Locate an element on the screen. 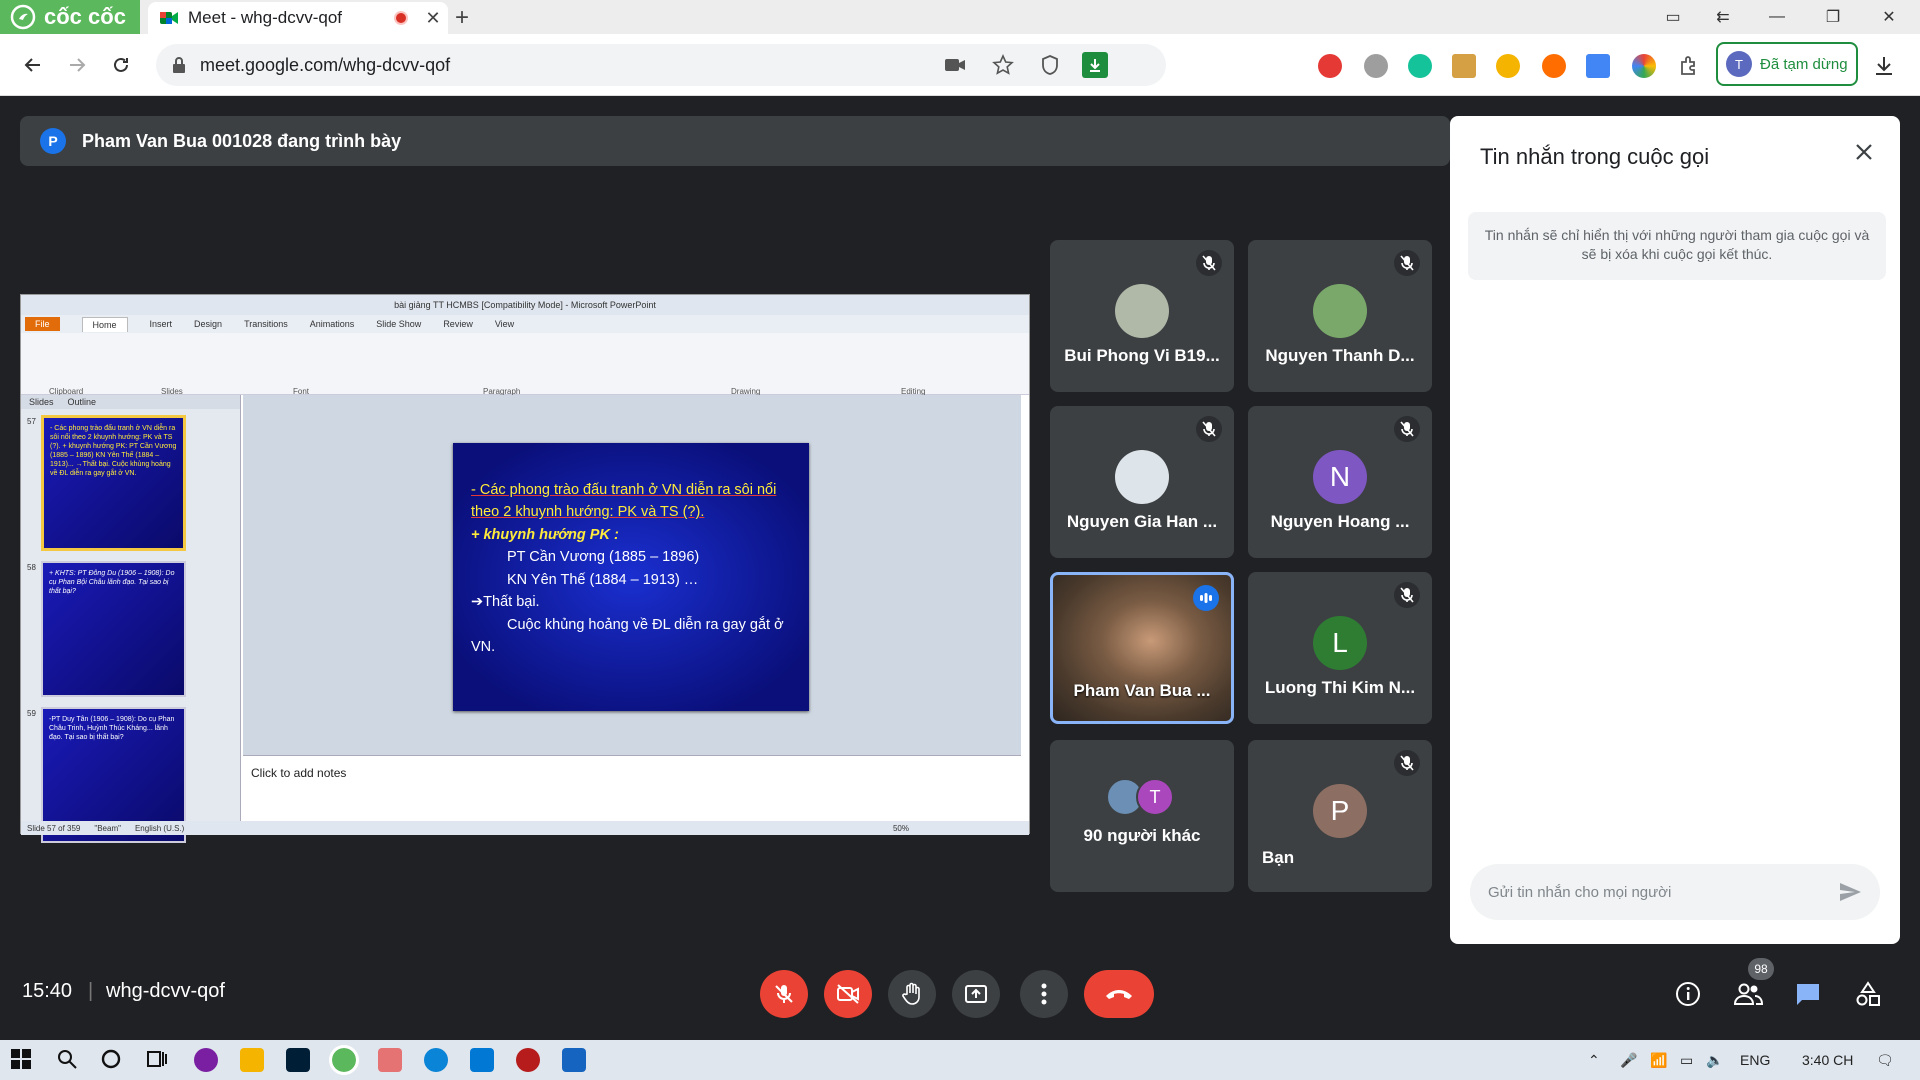  tray-chevron-icon: ⌃ is located at coordinates (1594, 1060).